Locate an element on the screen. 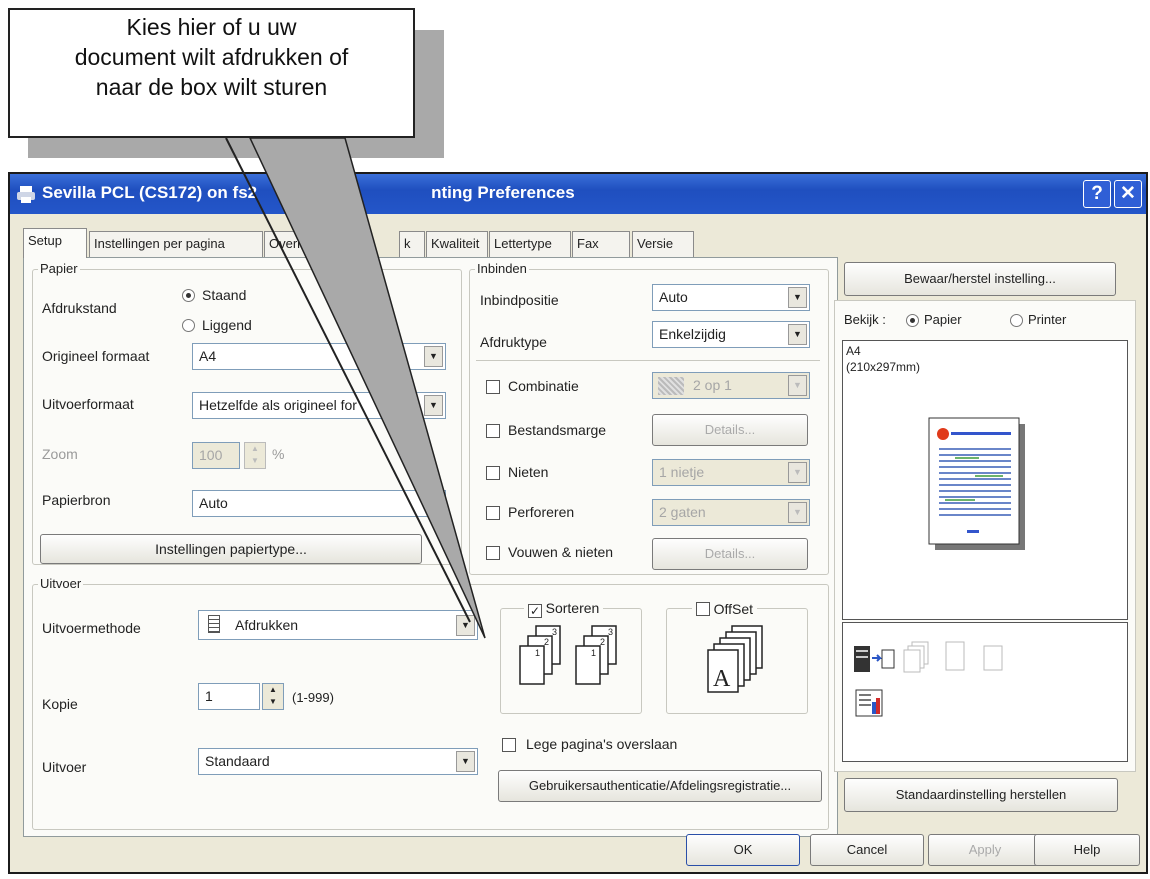 The width and height of the screenshot is (1150, 879). svg-text: 2 is located at coordinates (602, 642).